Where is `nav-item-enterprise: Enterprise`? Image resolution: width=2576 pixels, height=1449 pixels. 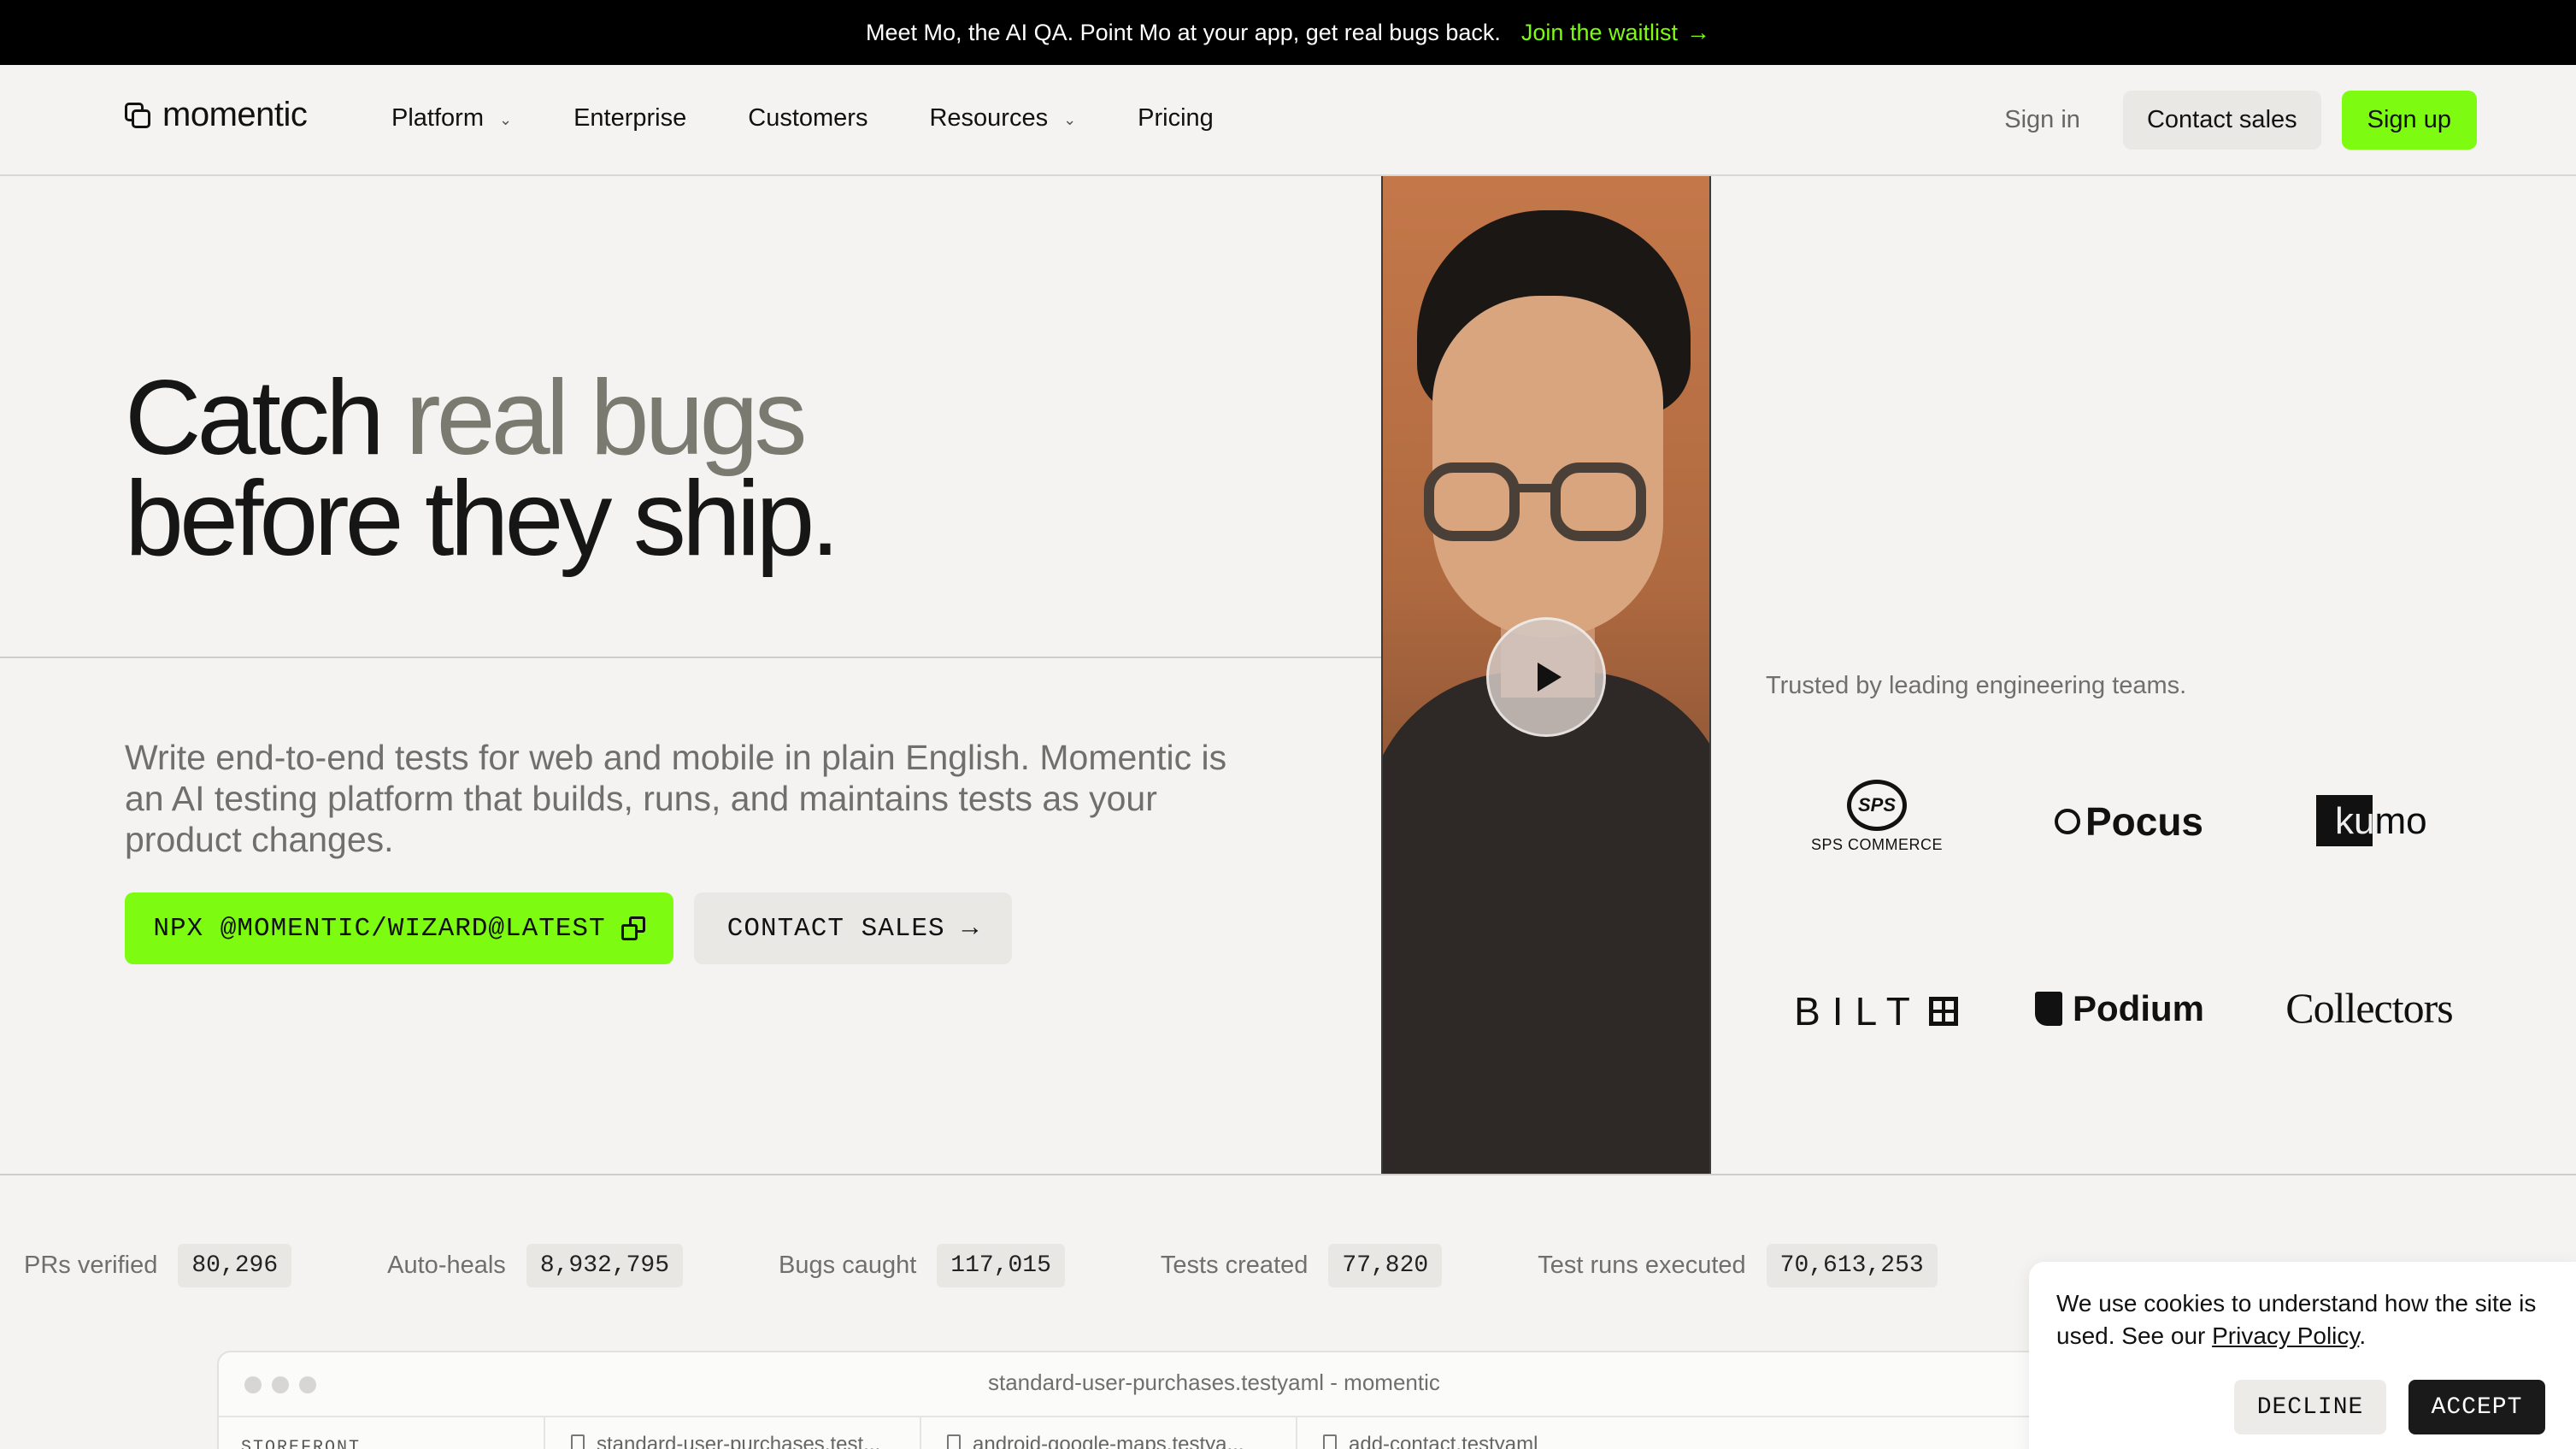 nav-item-enterprise: Enterprise is located at coordinates (629, 118).